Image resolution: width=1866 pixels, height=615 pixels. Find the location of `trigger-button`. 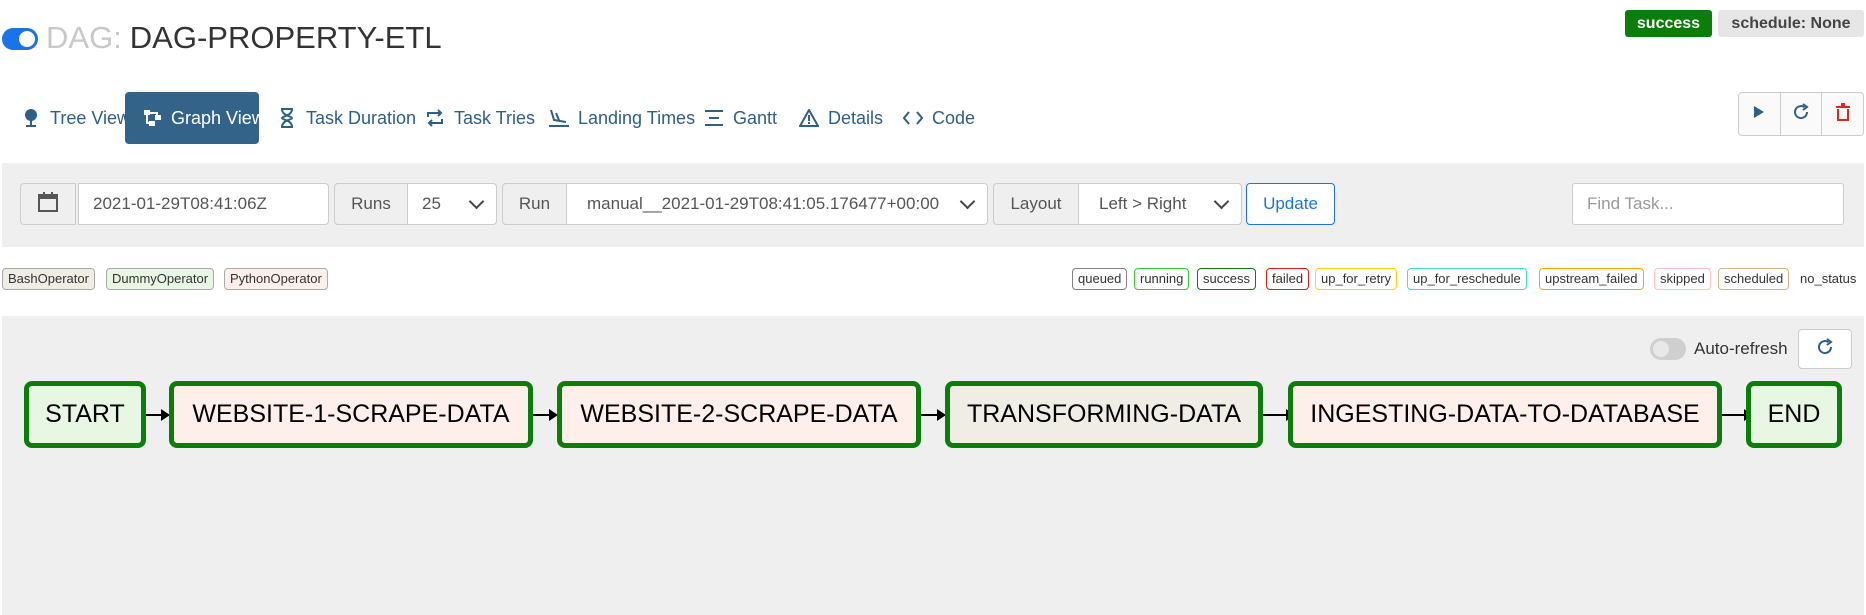

trigger-button is located at coordinates (1760, 114).